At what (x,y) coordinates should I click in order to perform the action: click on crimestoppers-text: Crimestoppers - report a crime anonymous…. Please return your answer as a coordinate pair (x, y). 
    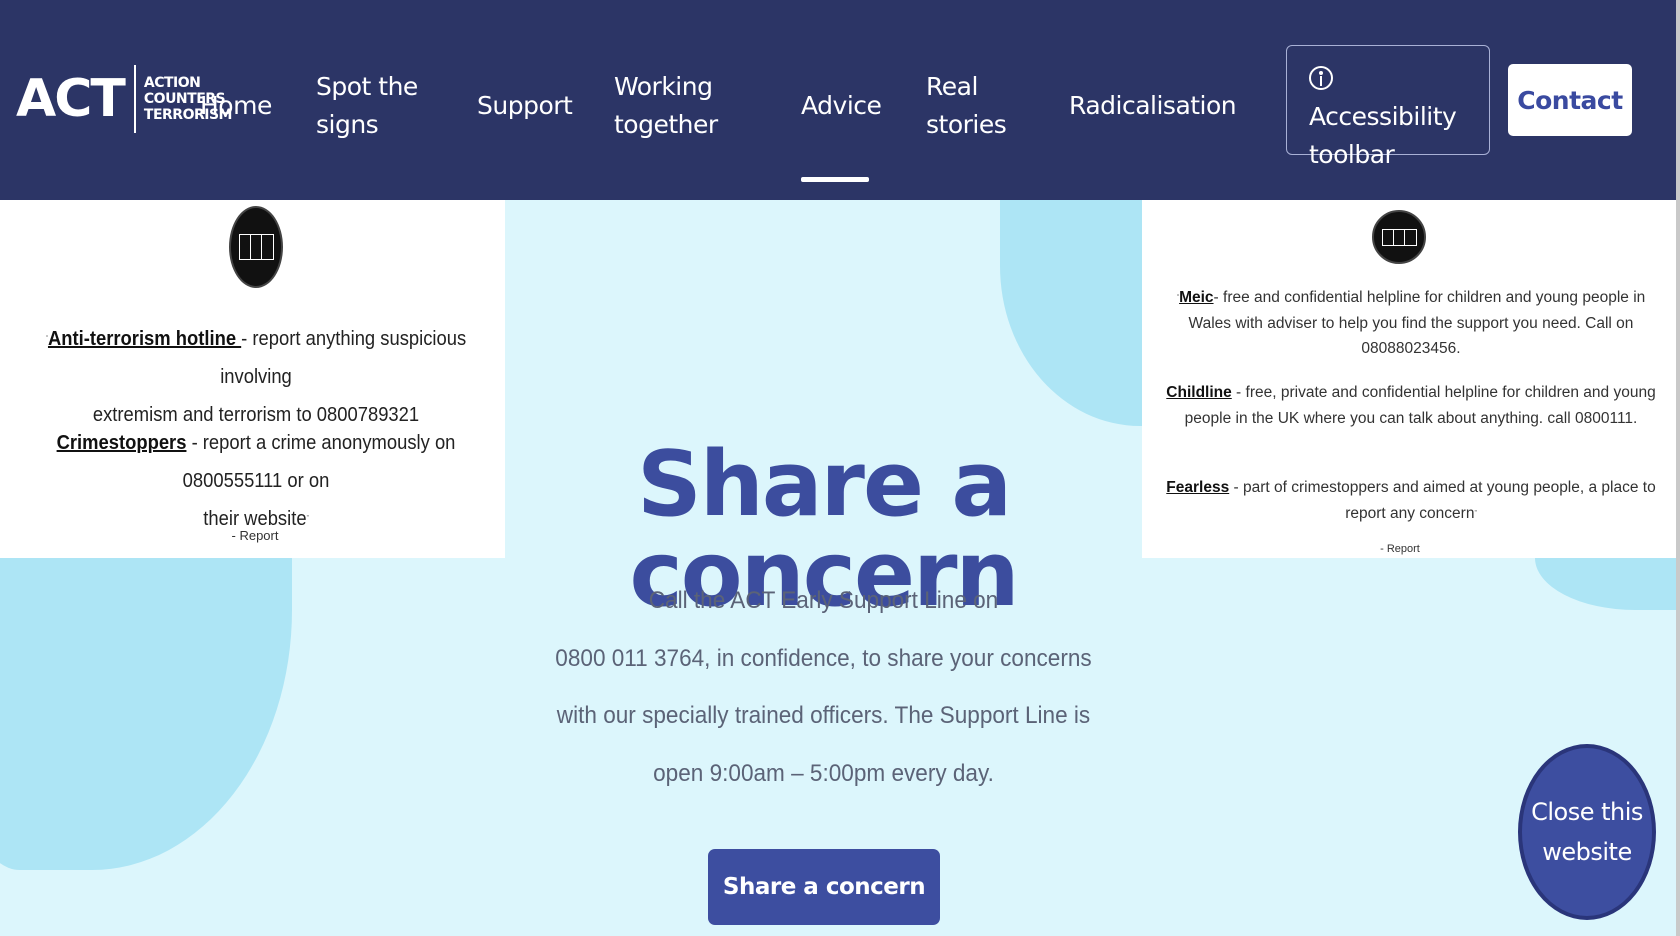
    Looking at the image, I should click on (256, 481).